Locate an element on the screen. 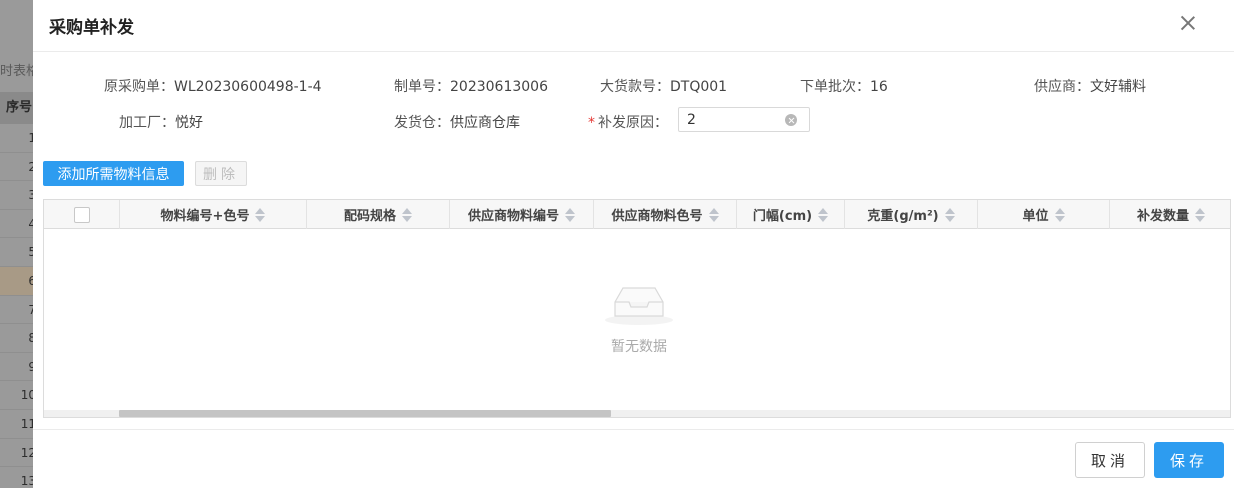  dialog-title: 采购单补发 is located at coordinates (91, 28).